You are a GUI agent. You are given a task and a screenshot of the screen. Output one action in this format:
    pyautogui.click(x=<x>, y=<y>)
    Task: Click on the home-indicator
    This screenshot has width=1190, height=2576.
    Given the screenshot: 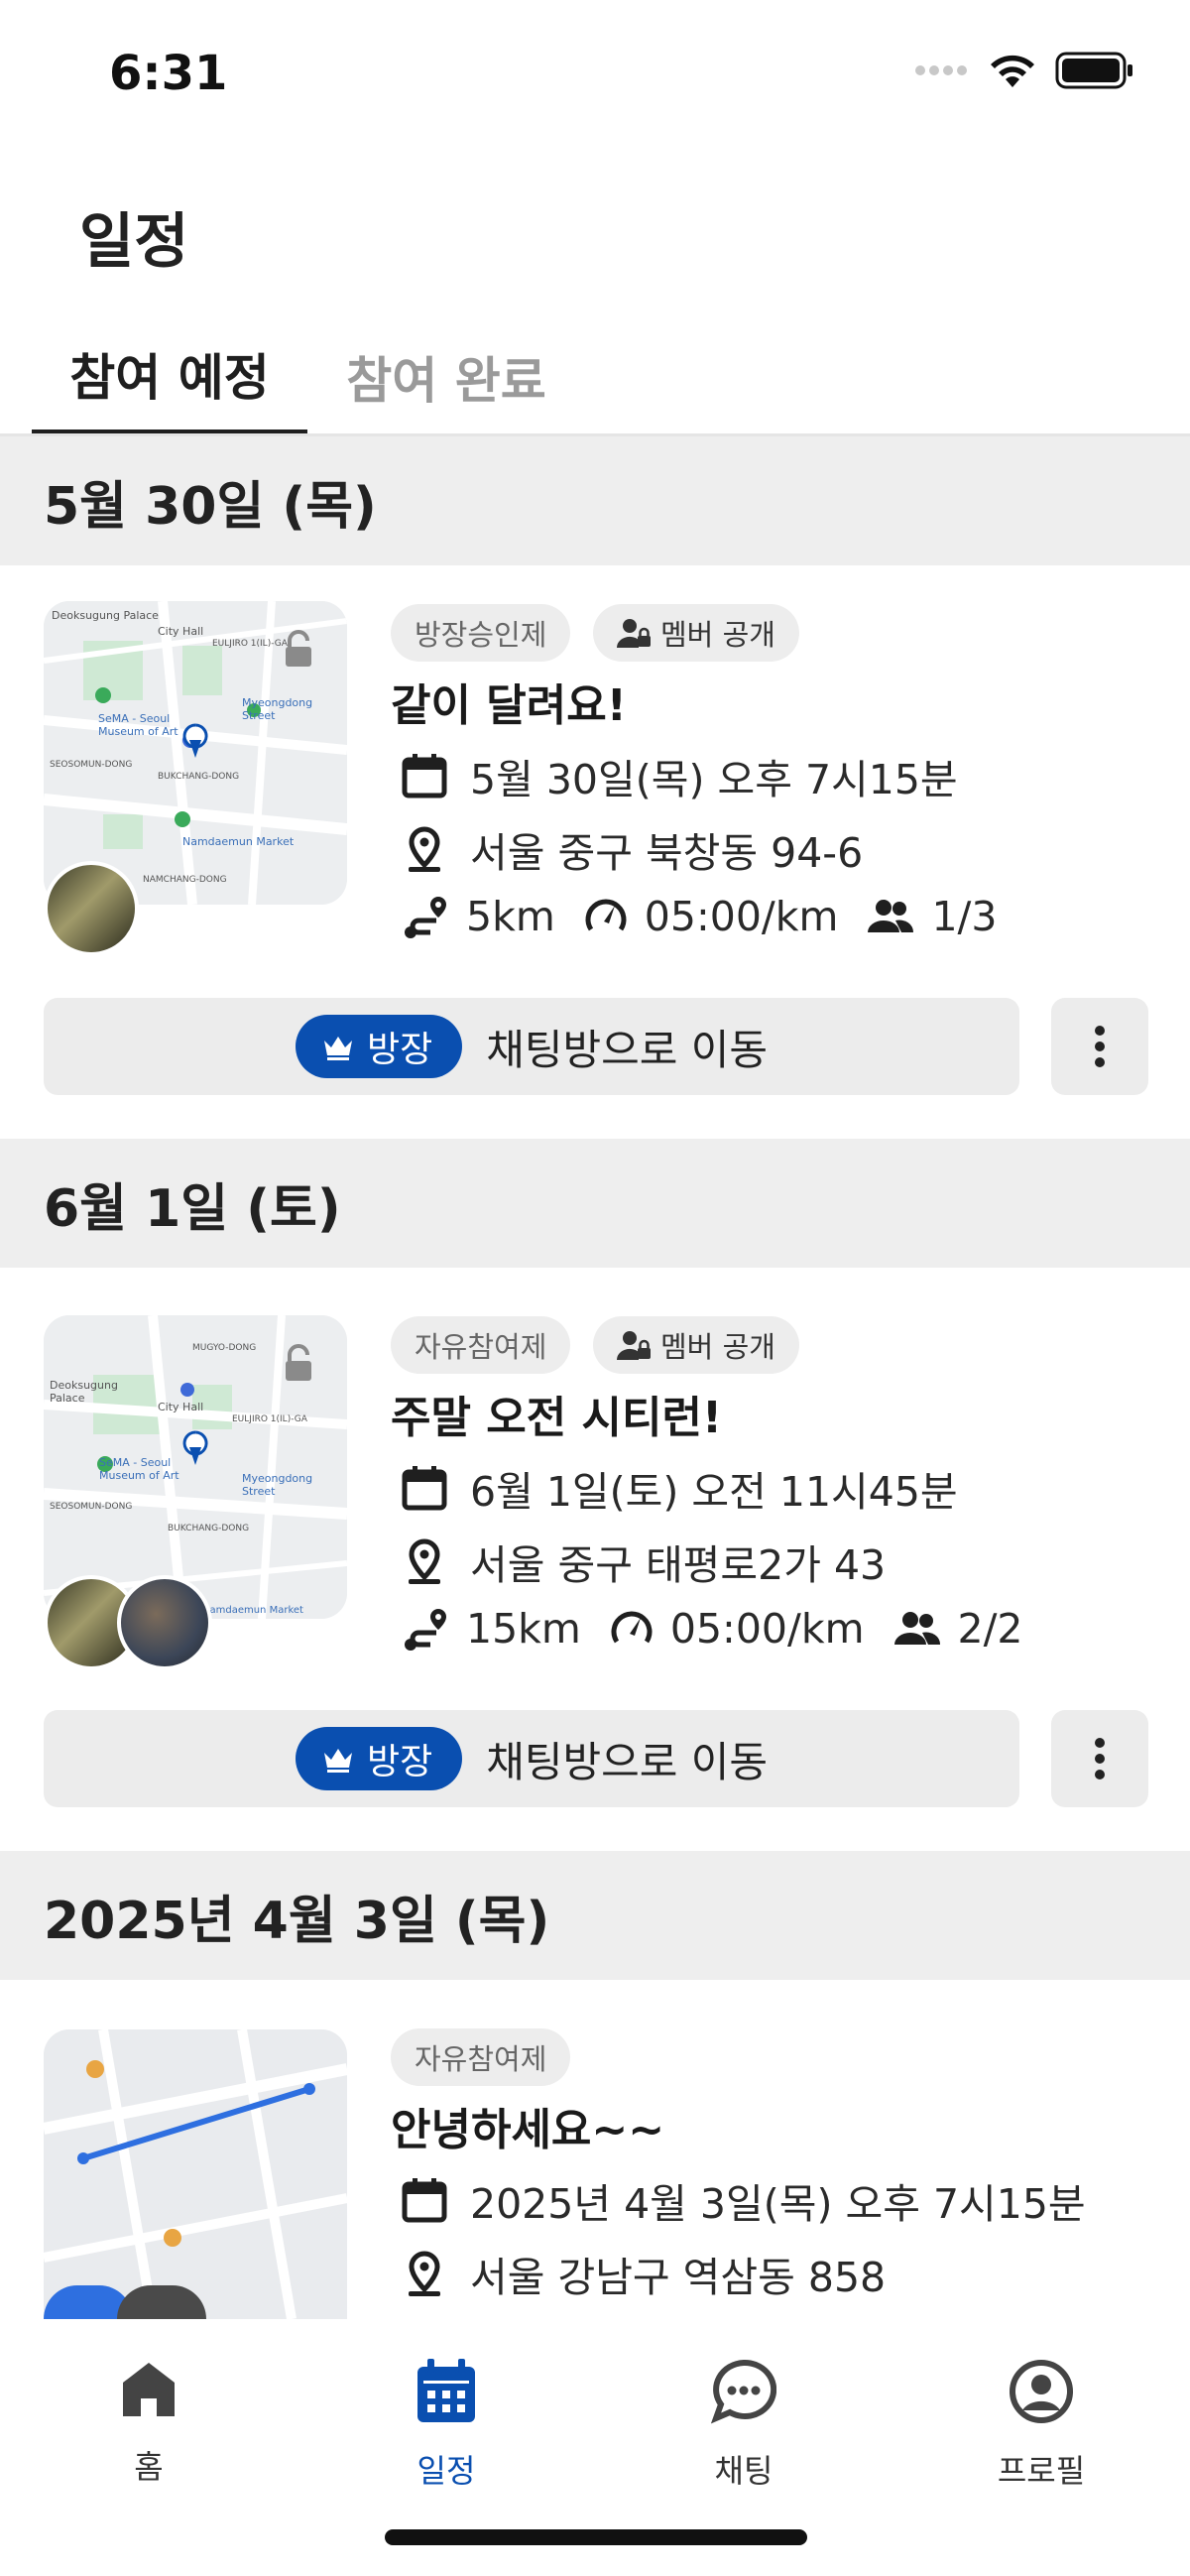 What is the action you would take?
    pyautogui.click(x=596, y=2537)
    